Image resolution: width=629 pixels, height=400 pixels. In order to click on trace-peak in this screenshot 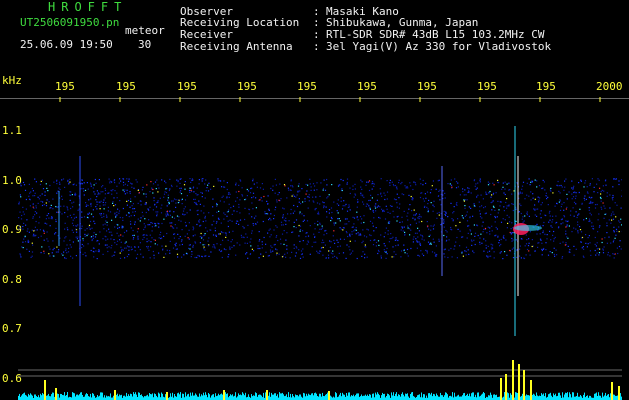, I will do `click(524, 385)`.